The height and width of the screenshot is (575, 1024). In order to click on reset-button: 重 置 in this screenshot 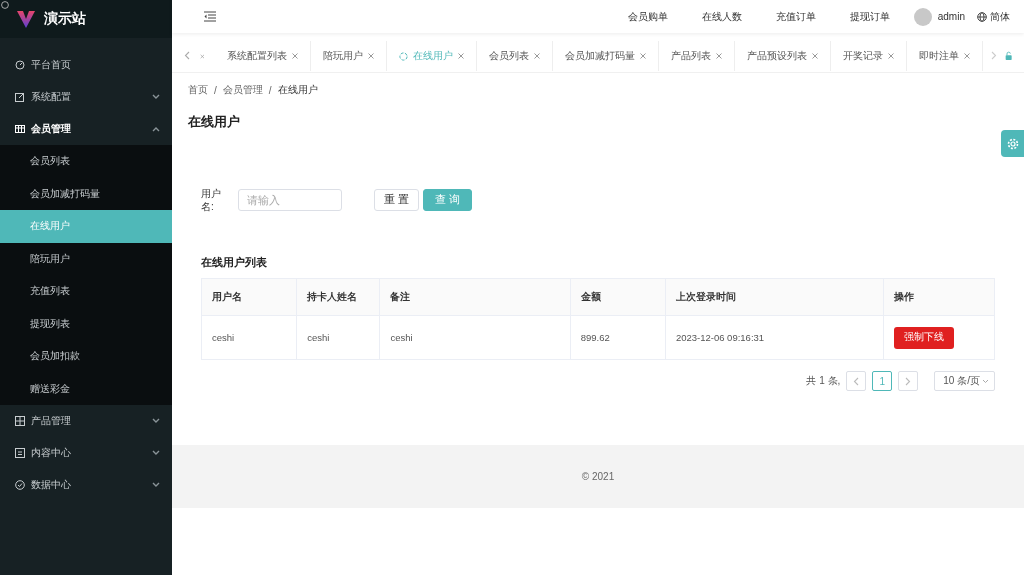, I will do `click(396, 200)`.